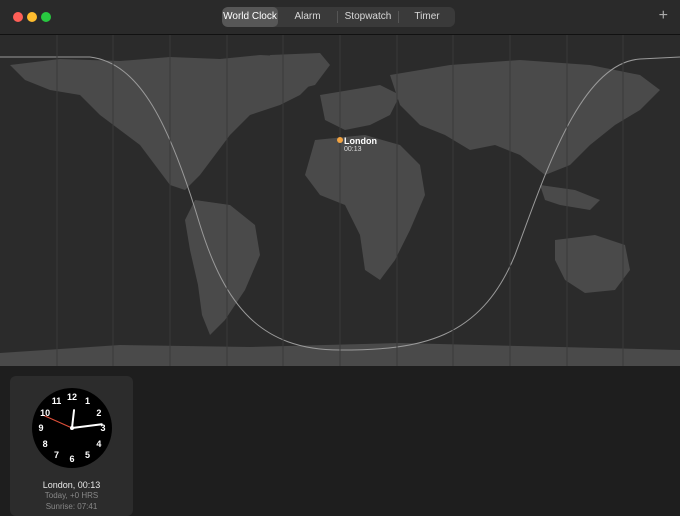  What do you see at coordinates (250, 17) in the screenshot?
I see `tab-world-clock: World Clock` at bounding box center [250, 17].